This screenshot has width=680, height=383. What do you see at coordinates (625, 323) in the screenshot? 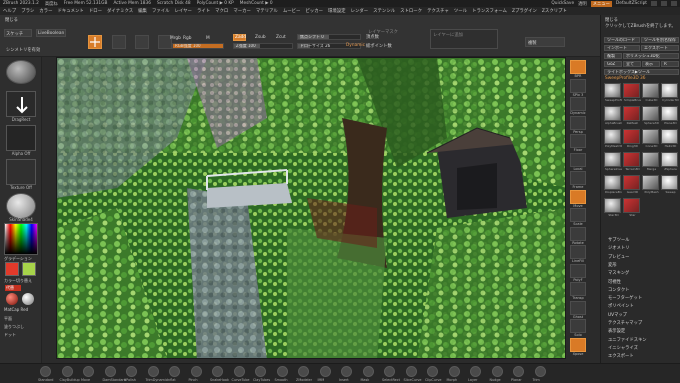
I see `subpalette-item: テクスチャマップ` at bounding box center [625, 323].